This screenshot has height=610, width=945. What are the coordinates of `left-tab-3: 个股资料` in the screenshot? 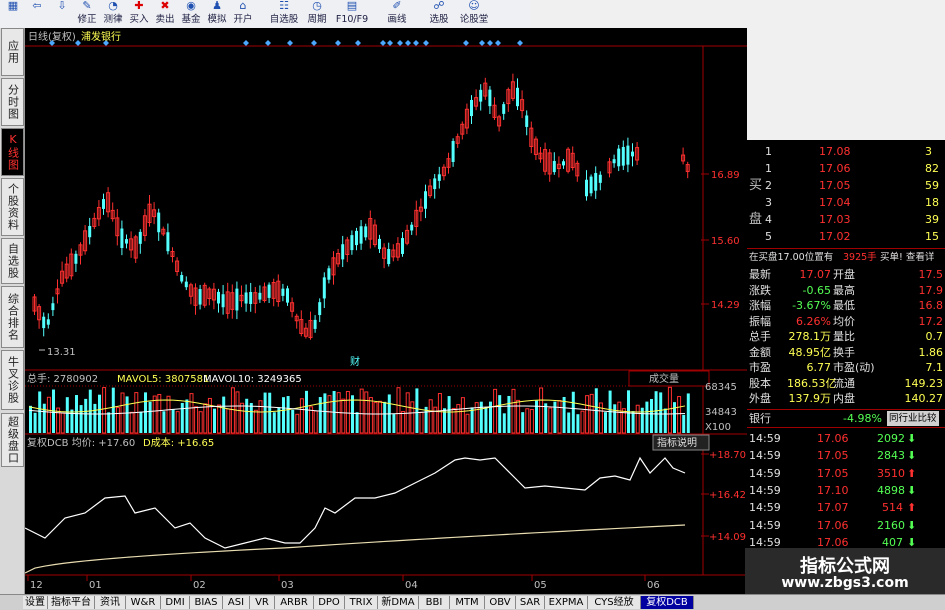 It's located at (12, 207).